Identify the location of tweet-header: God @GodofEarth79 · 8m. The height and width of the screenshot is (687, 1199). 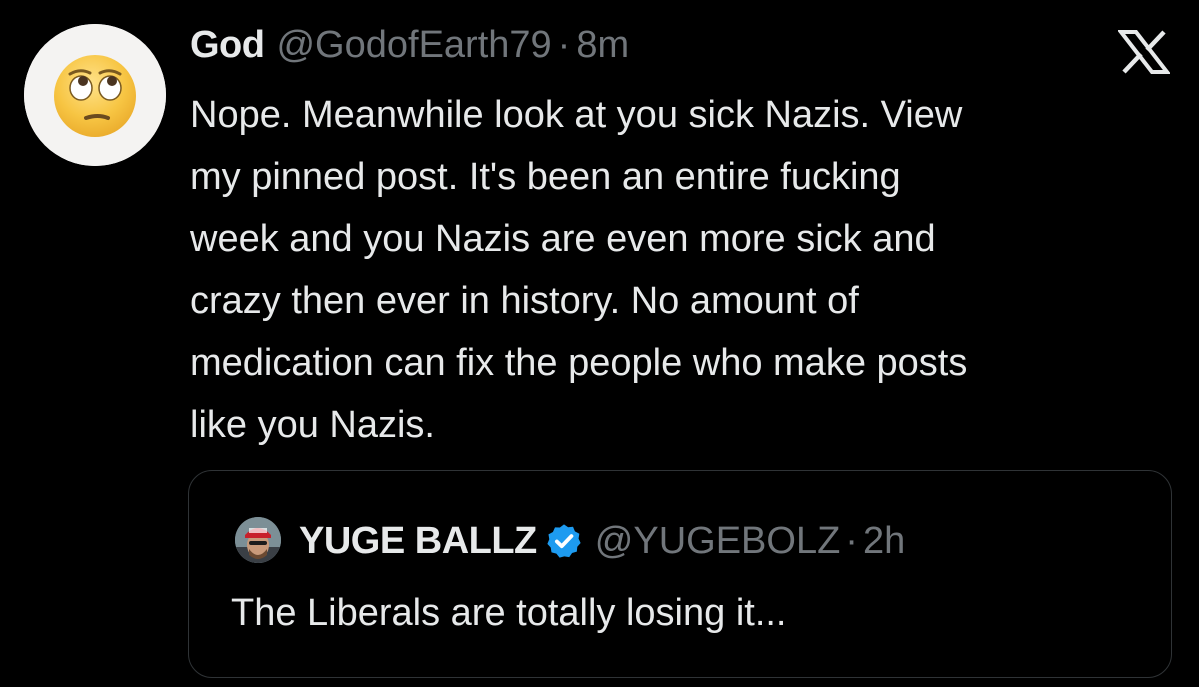
(409, 48).